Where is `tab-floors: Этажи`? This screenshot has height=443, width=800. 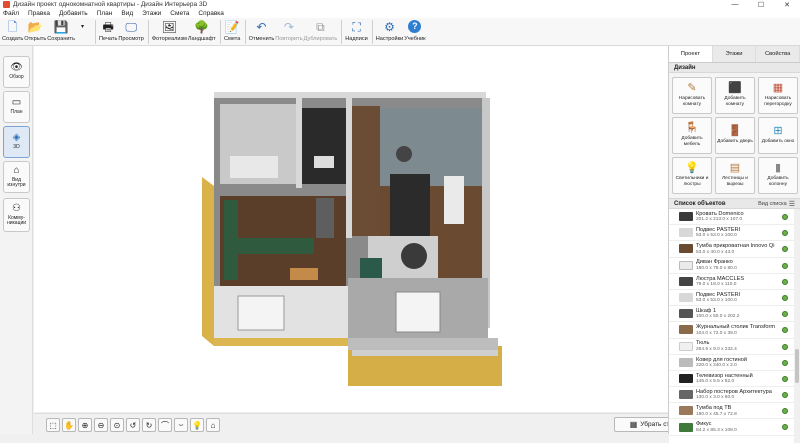
tab-floors: Этажи is located at coordinates (734, 54).